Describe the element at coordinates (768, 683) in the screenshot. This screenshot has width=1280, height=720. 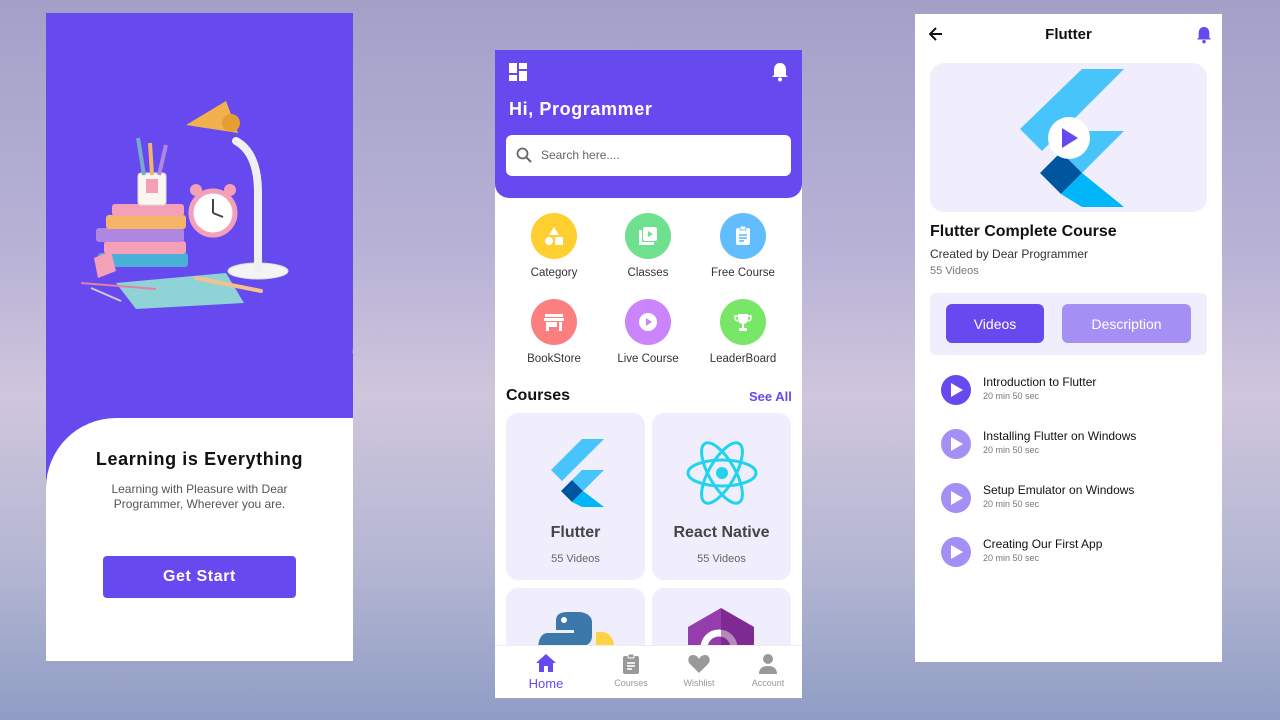
I see `nav-label: Account` at that location.